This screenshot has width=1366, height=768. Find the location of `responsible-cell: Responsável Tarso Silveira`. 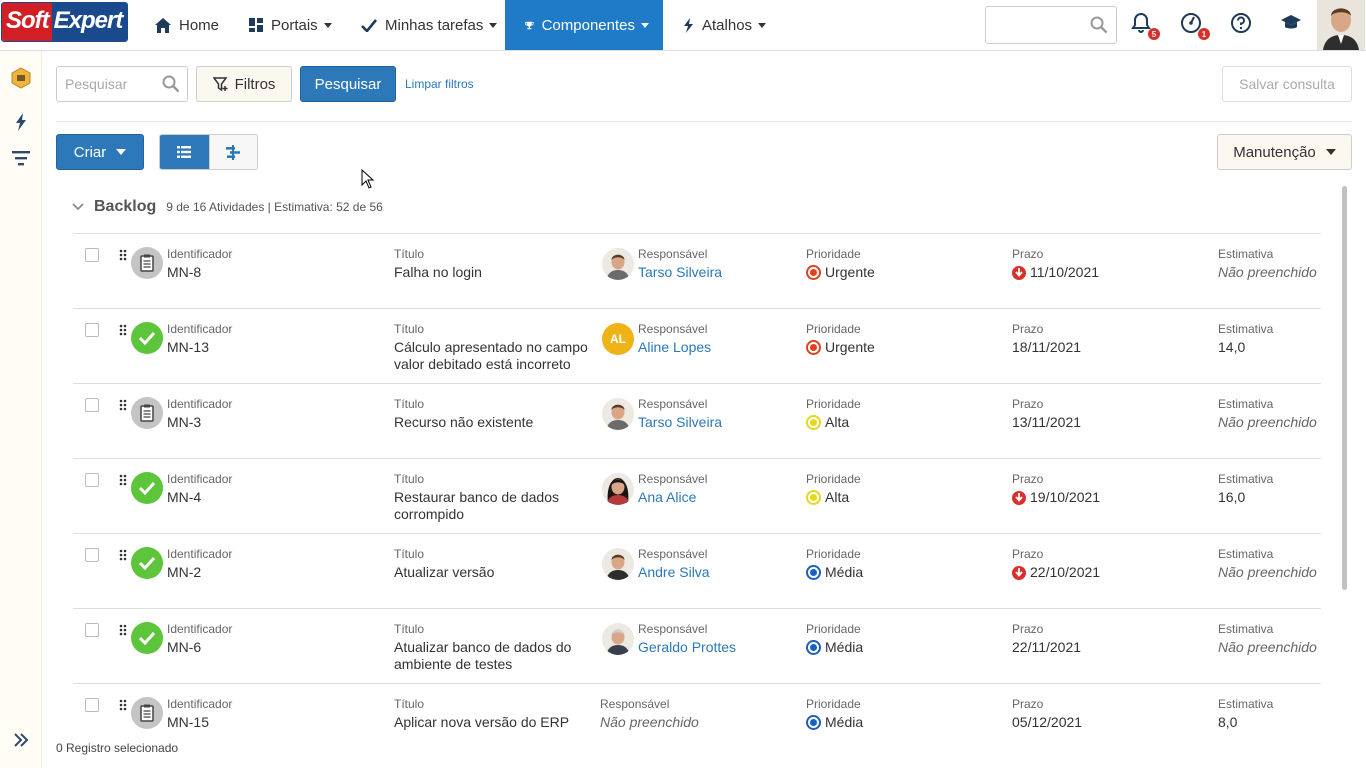

responsible-cell: Responsável Tarso Silveira is located at coordinates (680, 414).